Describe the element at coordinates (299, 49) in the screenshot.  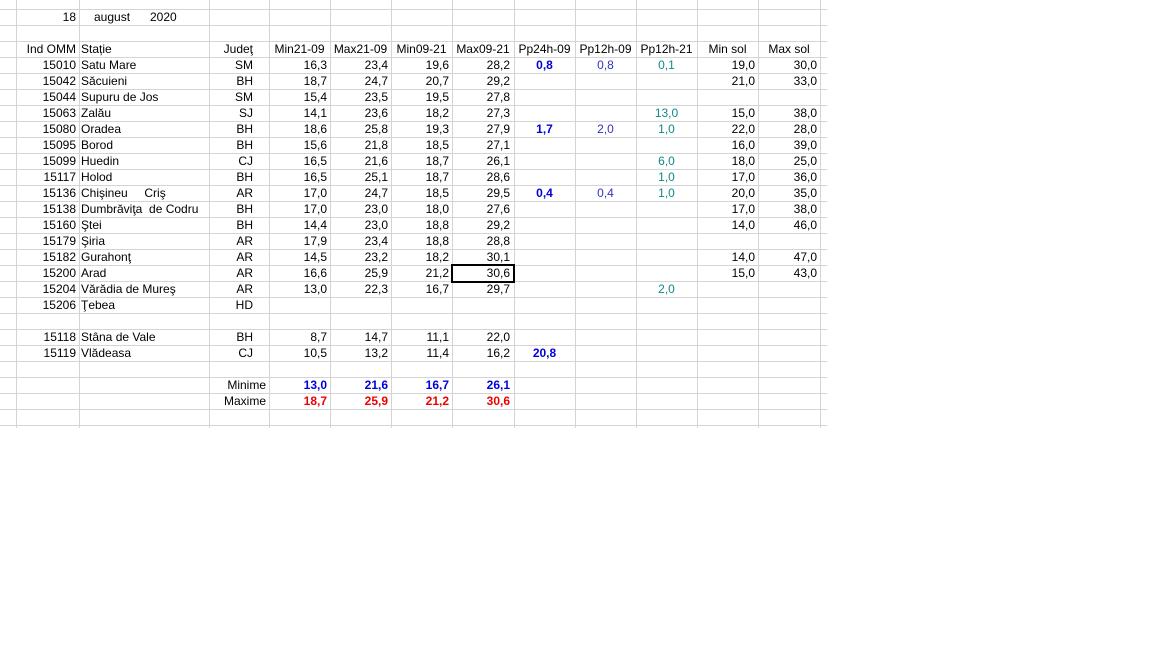
I see `column-header: Min21-09` at that location.